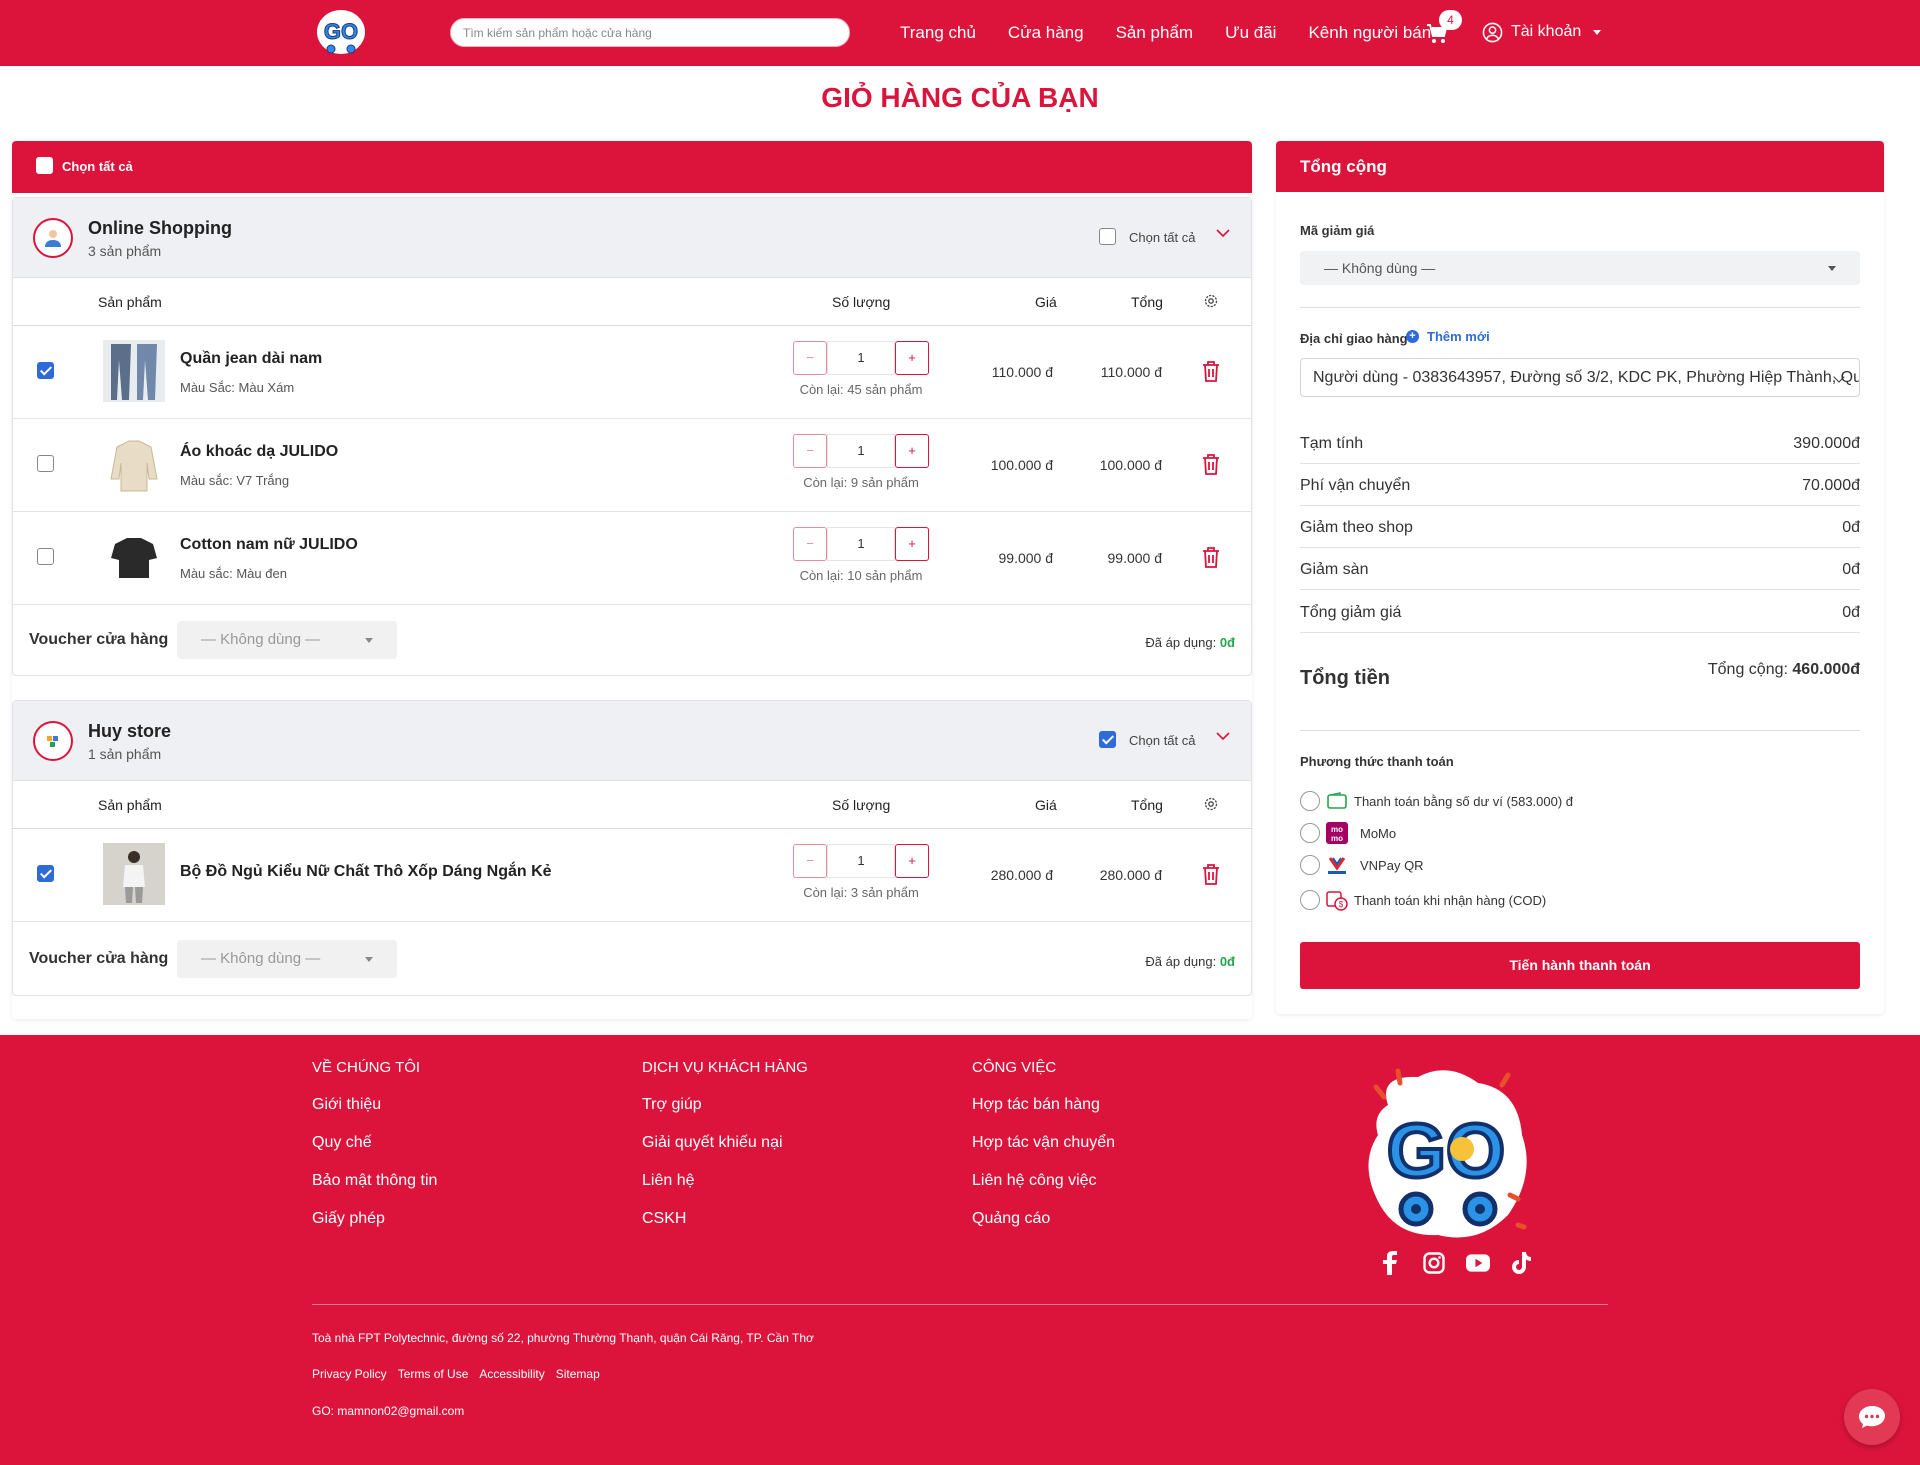 Image resolution: width=1920 pixels, height=1465 pixels. I want to click on footer-link: Hợp tác vận chuyển, so click(1043, 1143).